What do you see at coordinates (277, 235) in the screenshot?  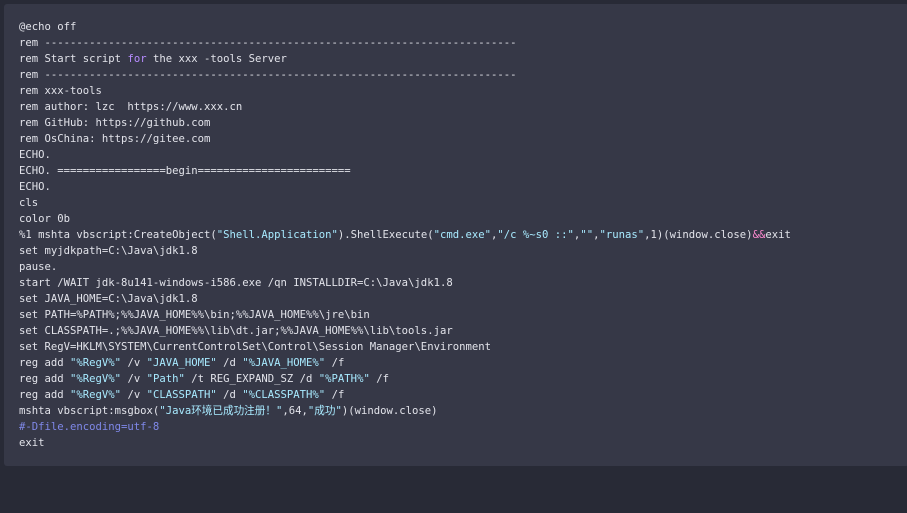 I see `string-literal: "Shell.Application"` at bounding box center [277, 235].